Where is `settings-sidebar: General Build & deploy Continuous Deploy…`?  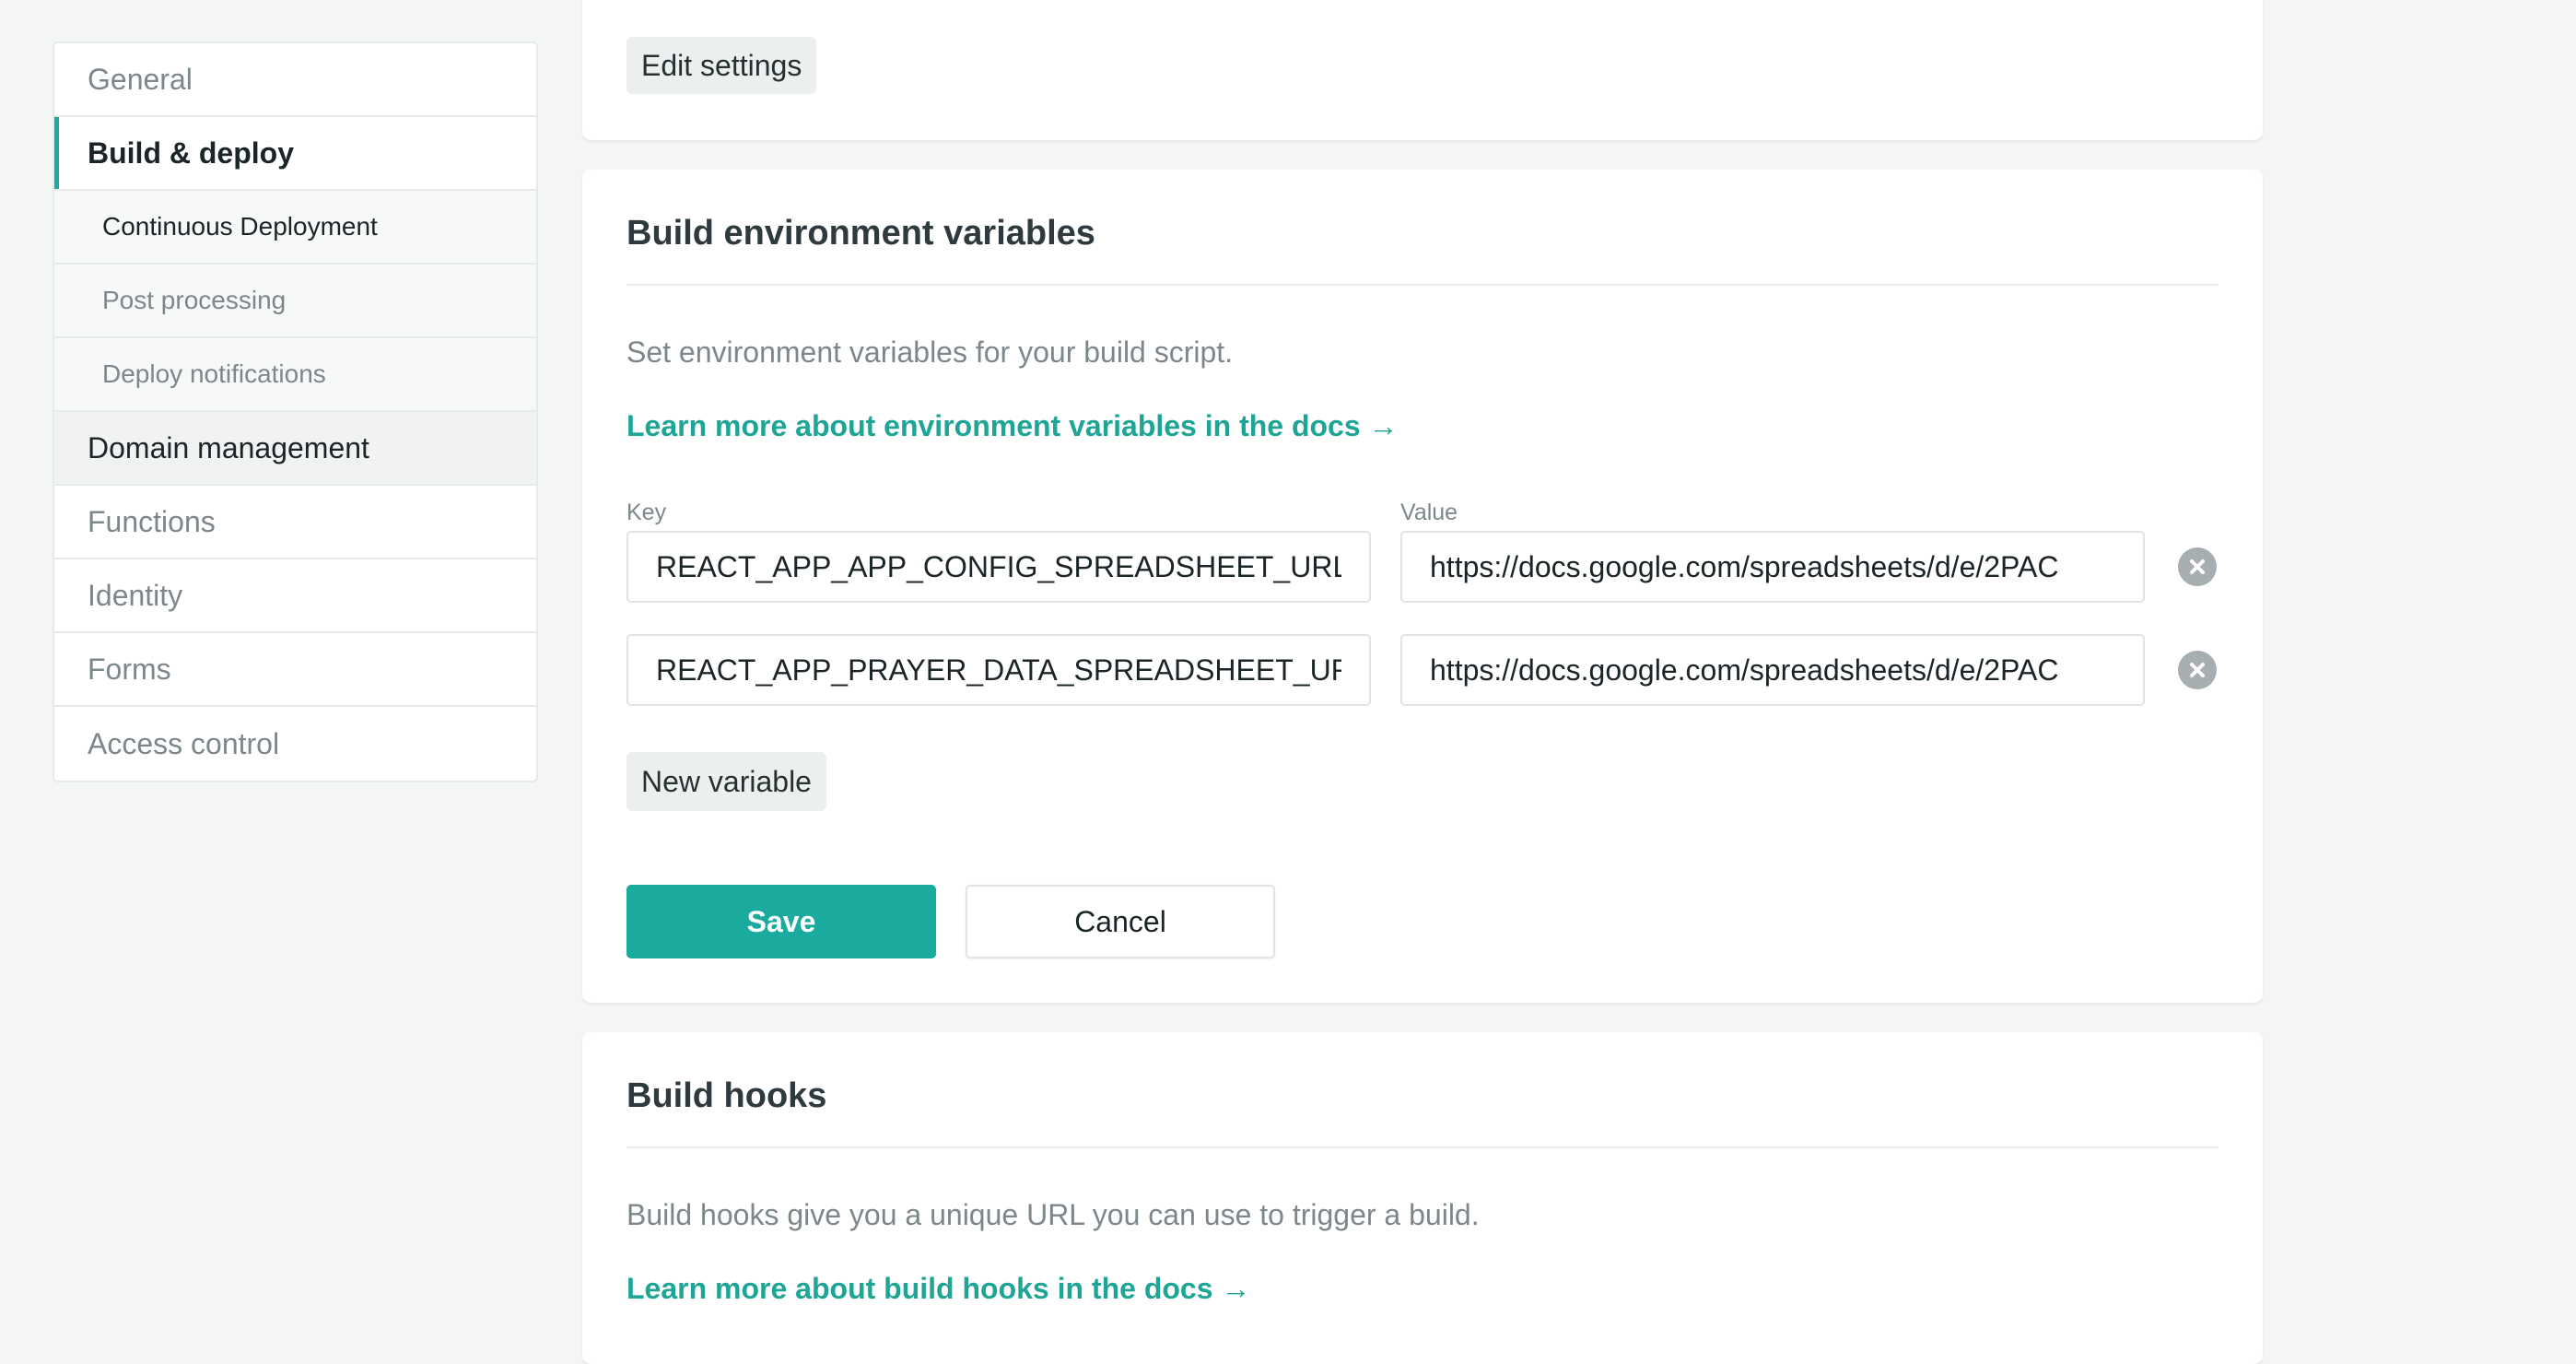 settings-sidebar: General Build & deploy Continuous Deploy… is located at coordinates (295, 411).